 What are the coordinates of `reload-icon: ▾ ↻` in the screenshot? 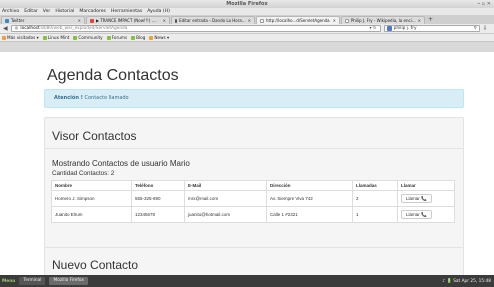 It's located at (373, 28).